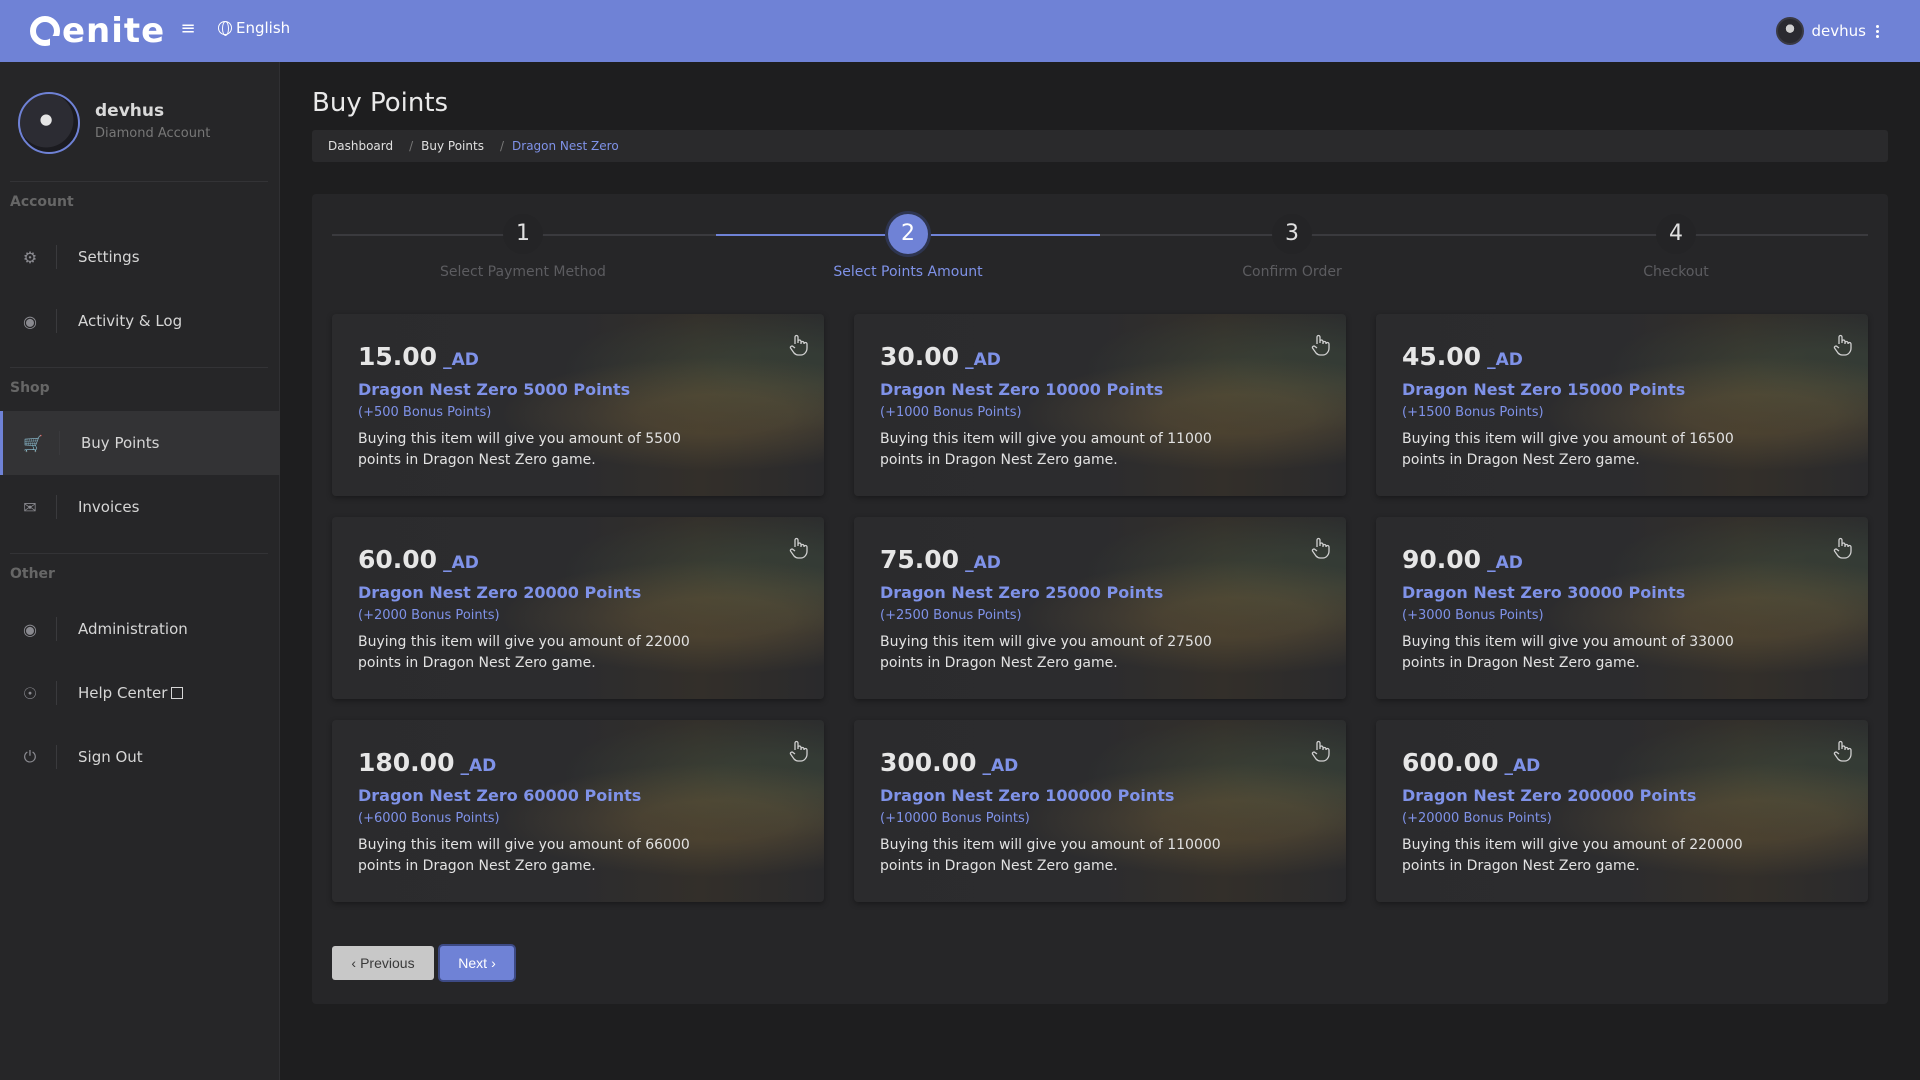 The image size is (1920, 1080). I want to click on cart-icon: 🛒, so click(33, 443).